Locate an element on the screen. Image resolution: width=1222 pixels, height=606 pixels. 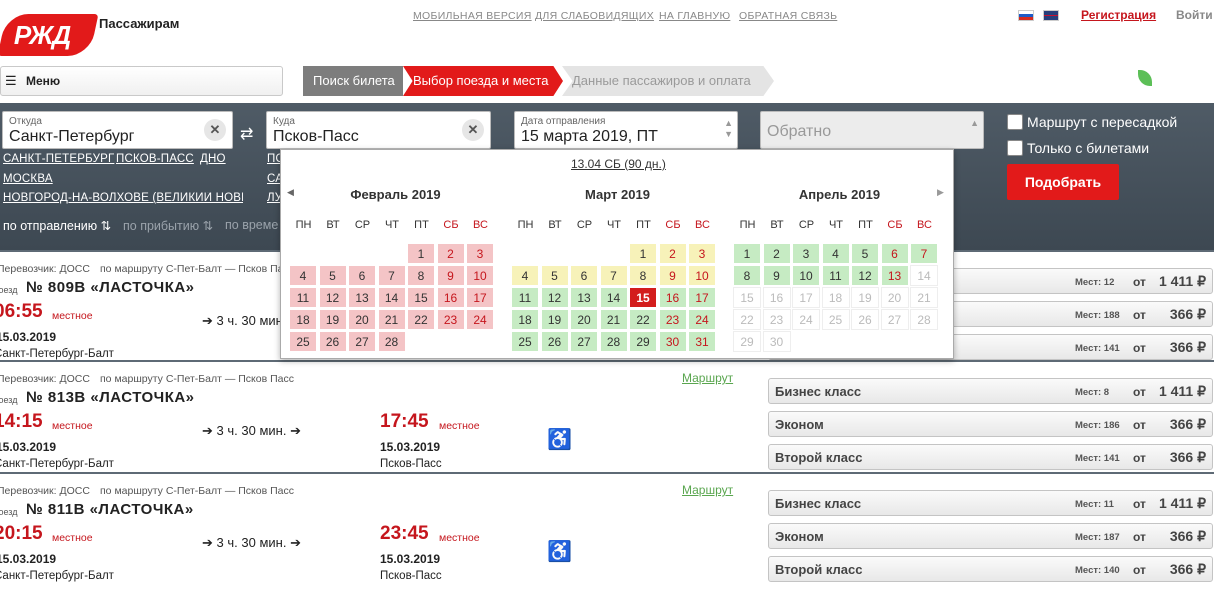
car-class-option: Бизнес класс Мест: 11 от 1 411 ₽ is located at coordinates (990, 503).